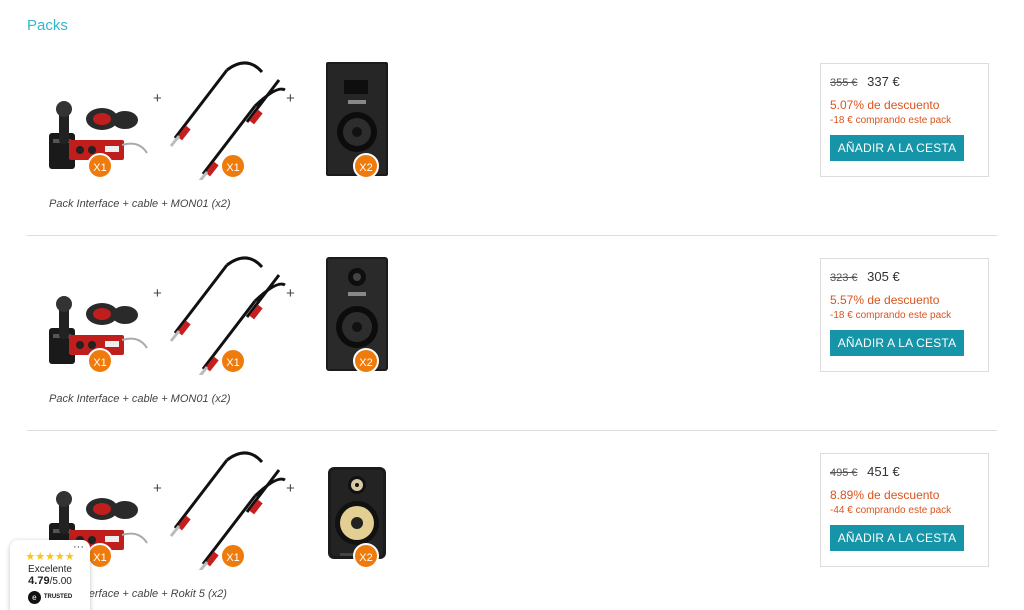 The height and width of the screenshot is (610, 1024). I want to click on old-price: 323 €, so click(844, 278).